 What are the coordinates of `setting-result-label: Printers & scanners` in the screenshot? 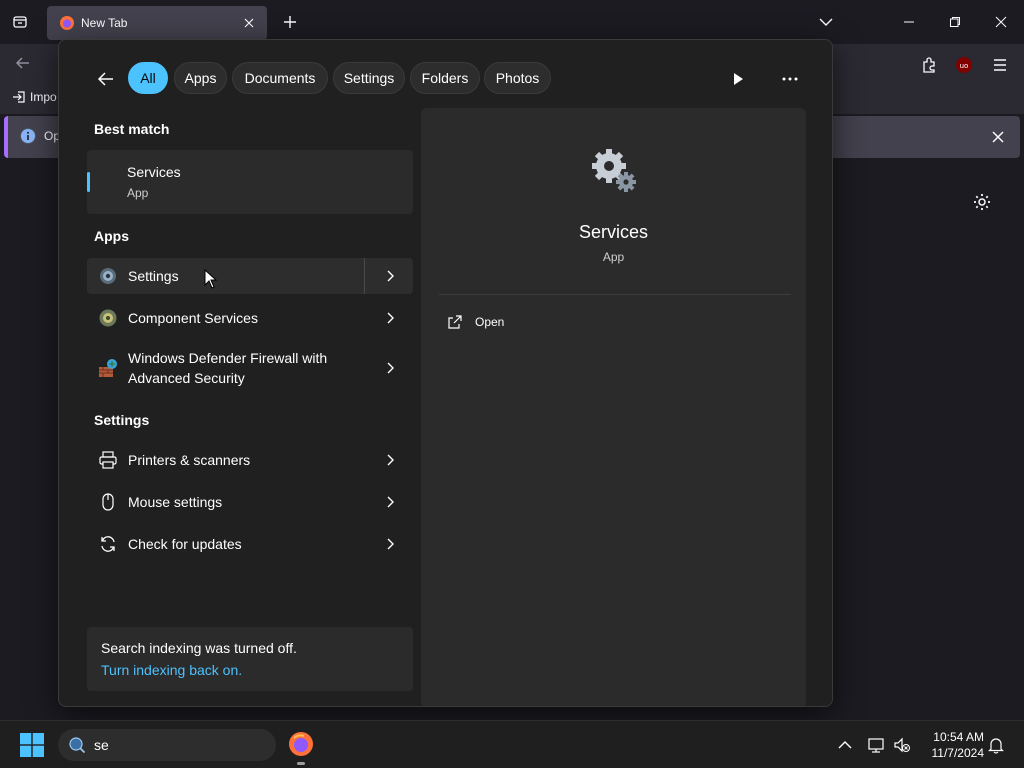 It's located at (189, 460).